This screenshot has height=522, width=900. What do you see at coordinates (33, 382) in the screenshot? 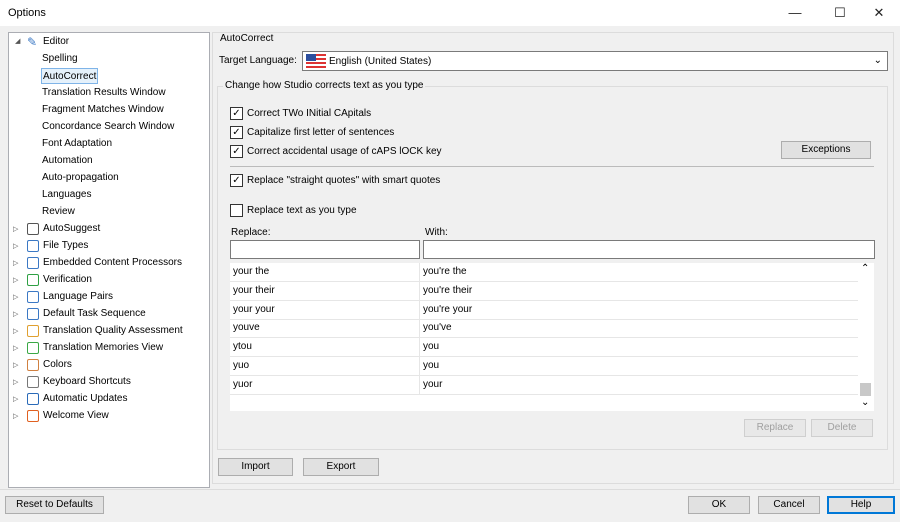
I see `keyboard-icon` at bounding box center [33, 382].